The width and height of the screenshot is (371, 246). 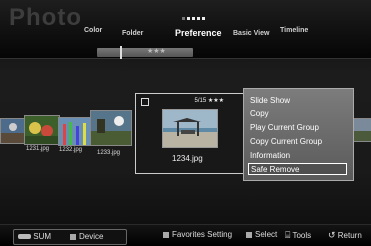 I want to click on tab-basic-view: Basic View, so click(x=251, y=33).